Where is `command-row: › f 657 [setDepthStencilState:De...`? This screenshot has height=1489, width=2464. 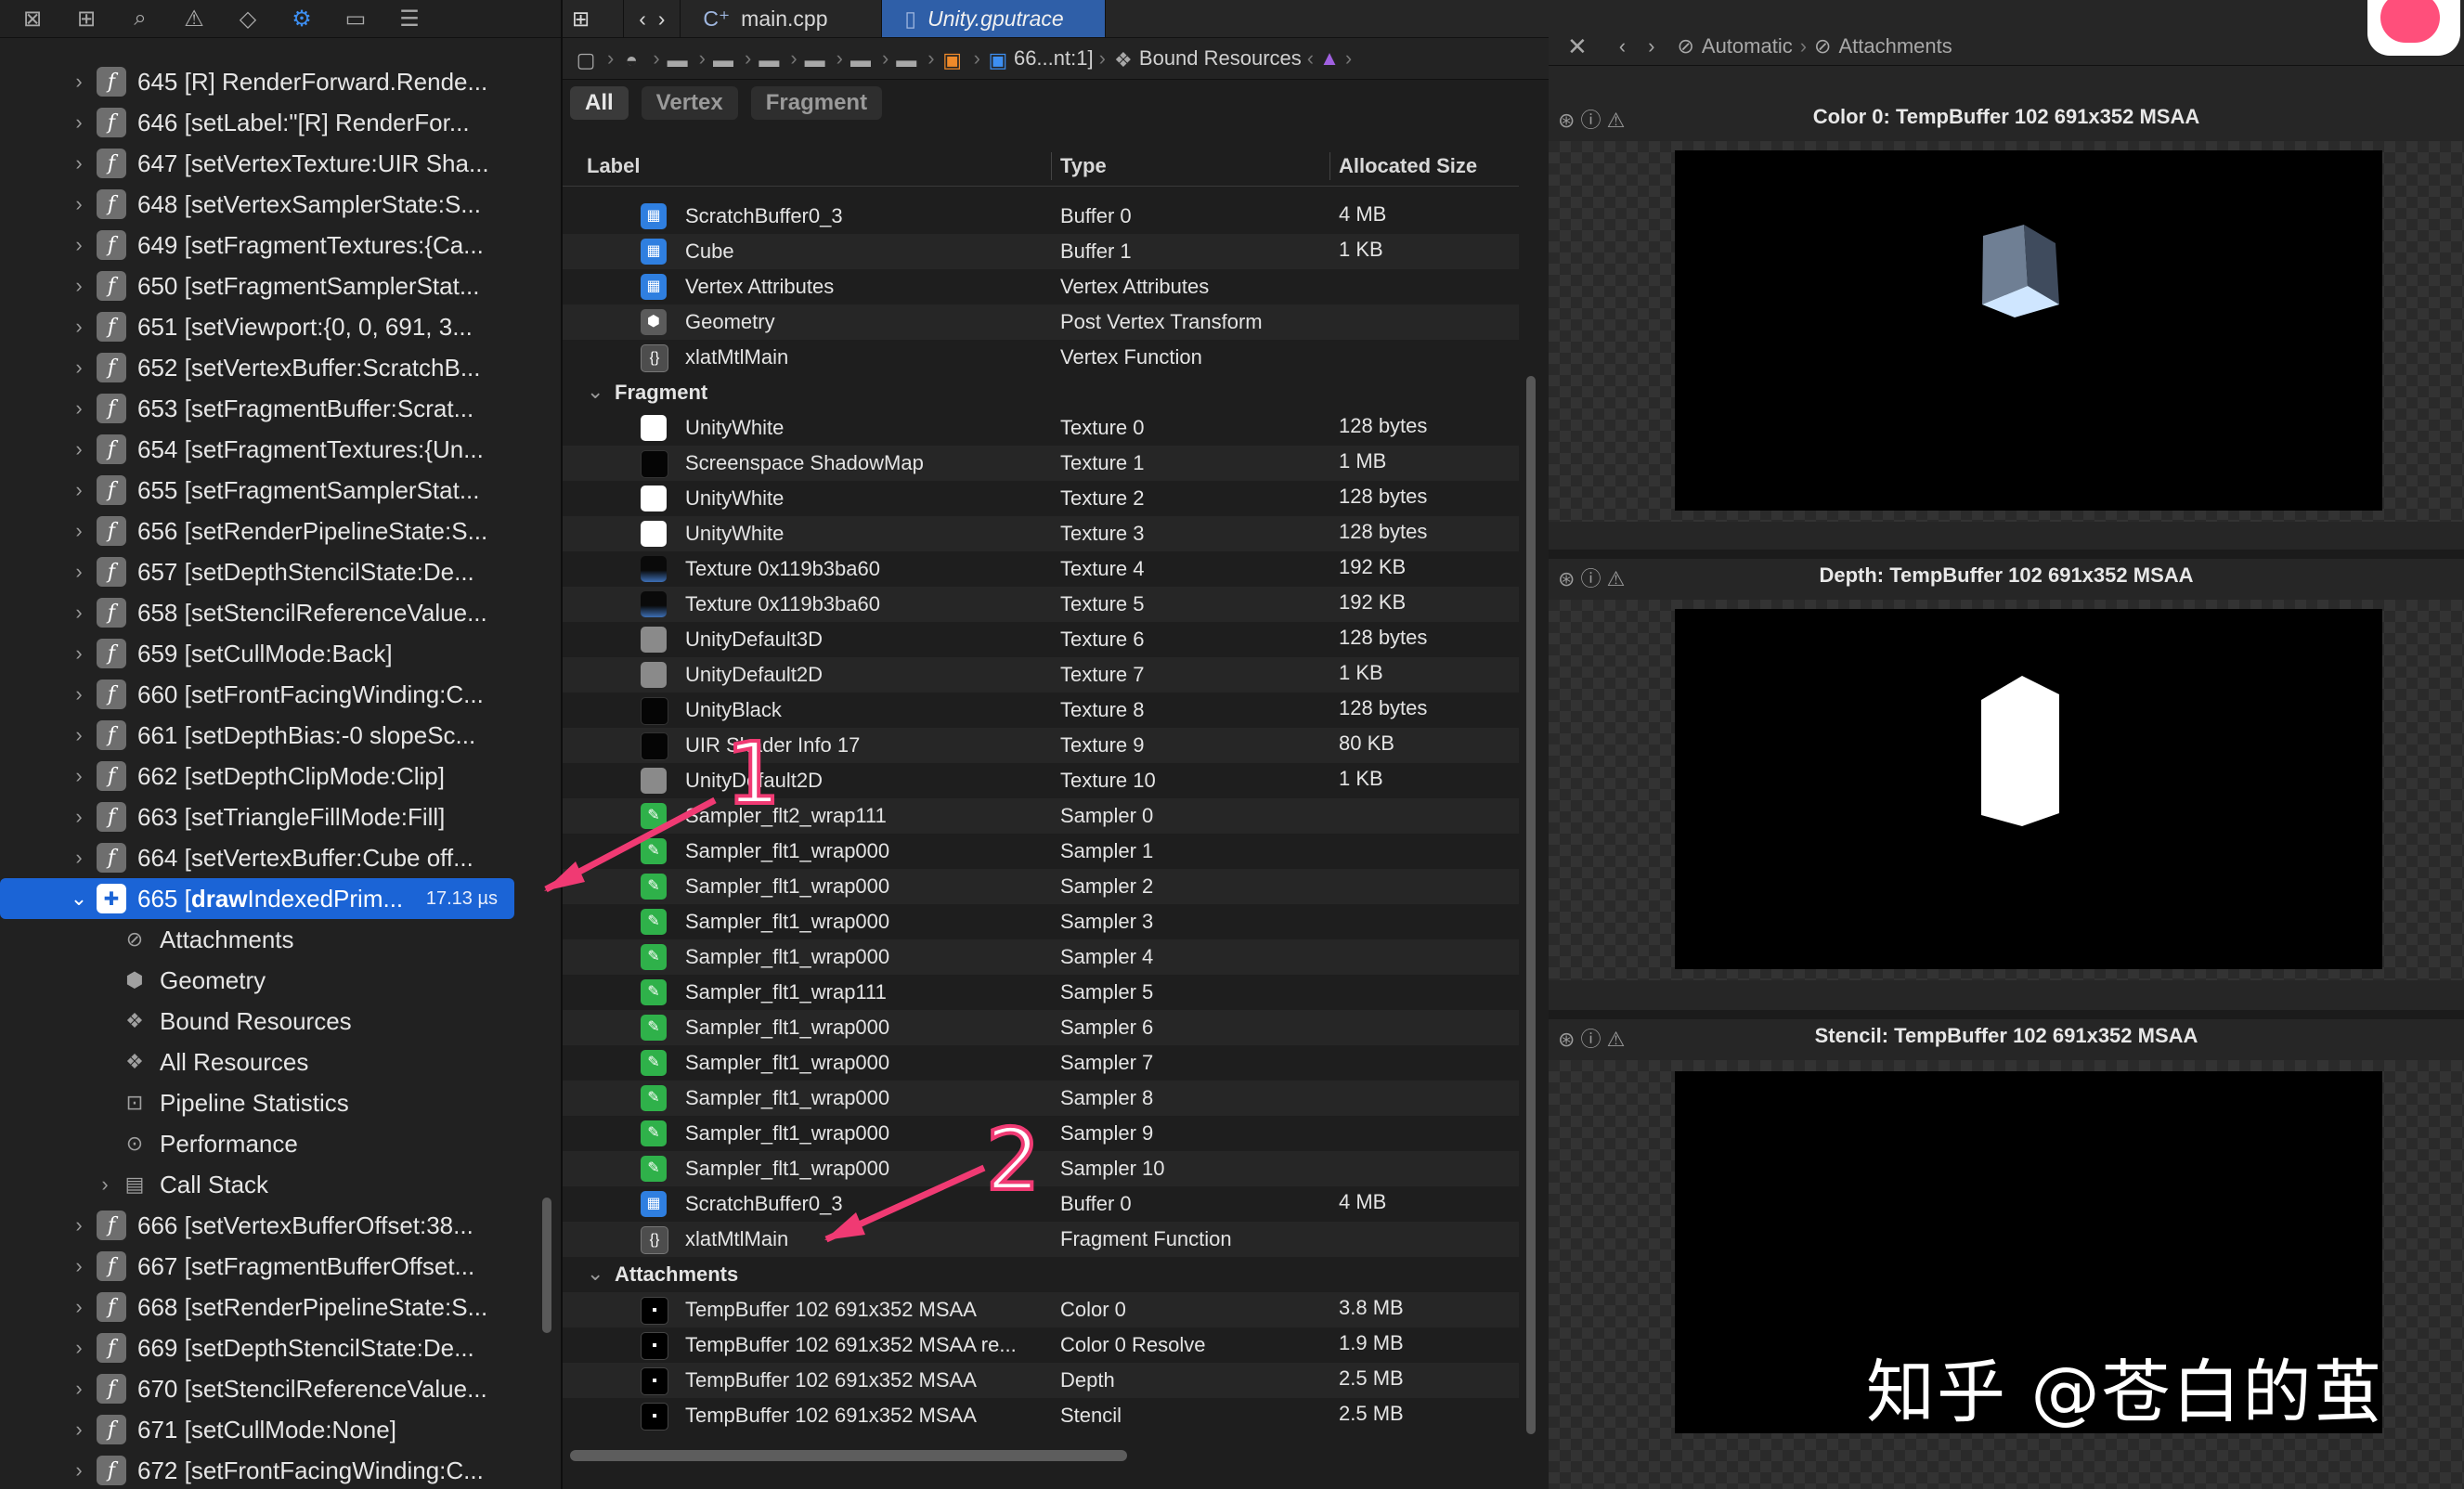
command-row: › f 657 [setDepthStencilState:De... is located at coordinates (260, 572).